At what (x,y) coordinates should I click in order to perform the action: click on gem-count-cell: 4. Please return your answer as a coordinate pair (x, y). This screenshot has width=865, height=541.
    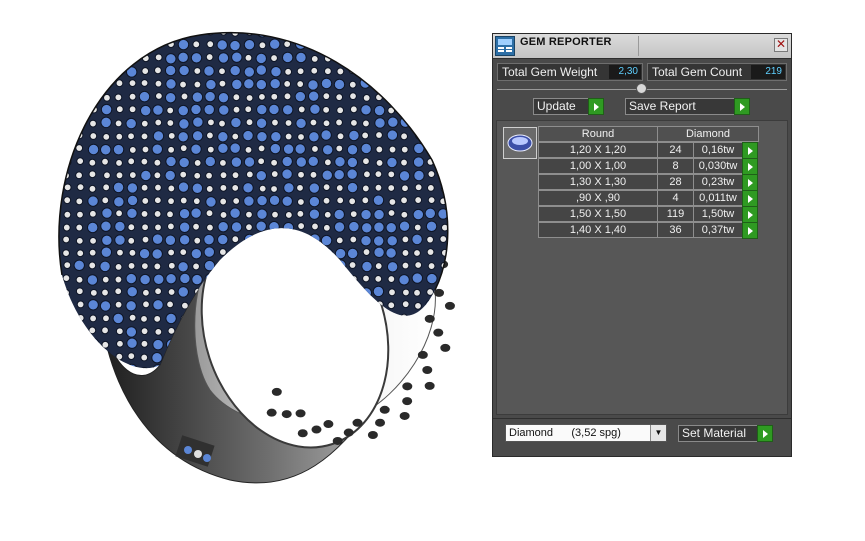
    Looking at the image, I should click on (675, 198).